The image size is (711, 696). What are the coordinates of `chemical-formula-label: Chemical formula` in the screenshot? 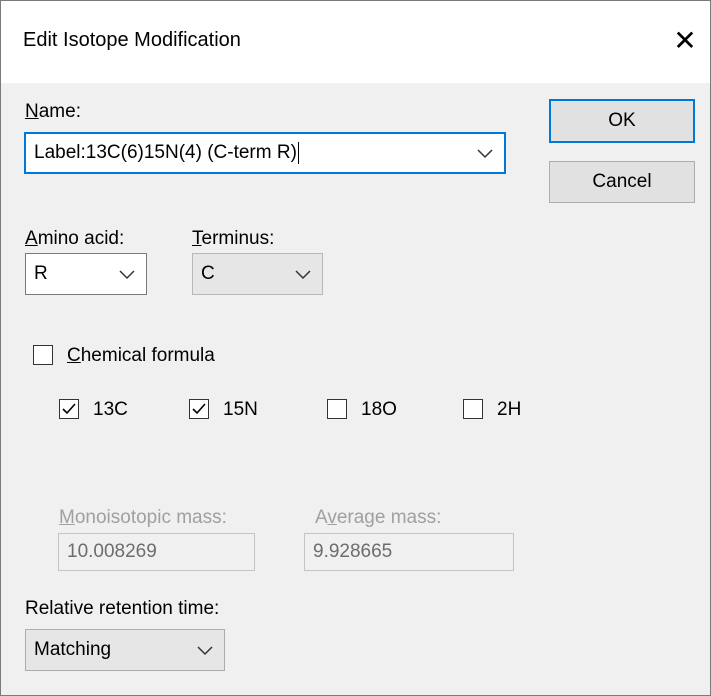 It's located at (141, 356).